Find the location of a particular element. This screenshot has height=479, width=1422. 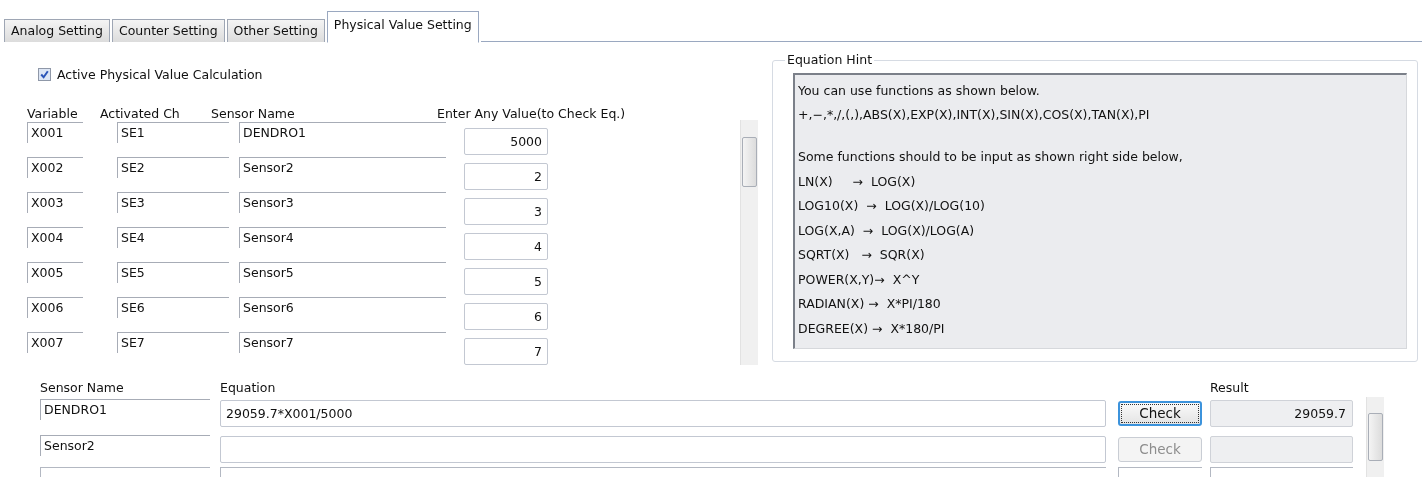

checkbox is located at coordinates (44, 74).